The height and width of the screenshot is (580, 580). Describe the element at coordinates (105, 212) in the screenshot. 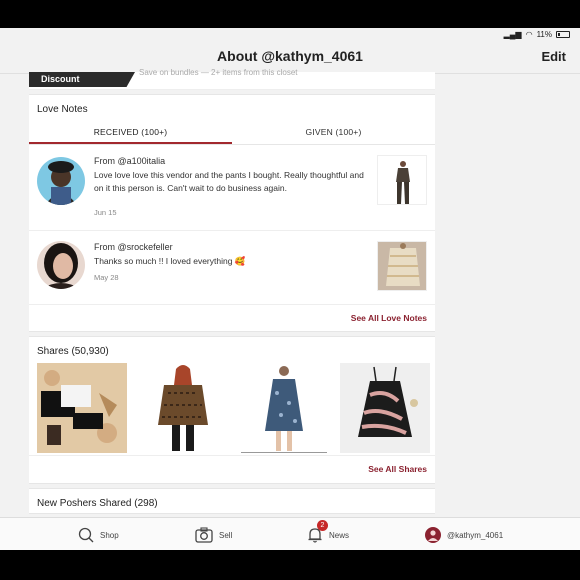

I see `note-date: Jun 15` at that location.